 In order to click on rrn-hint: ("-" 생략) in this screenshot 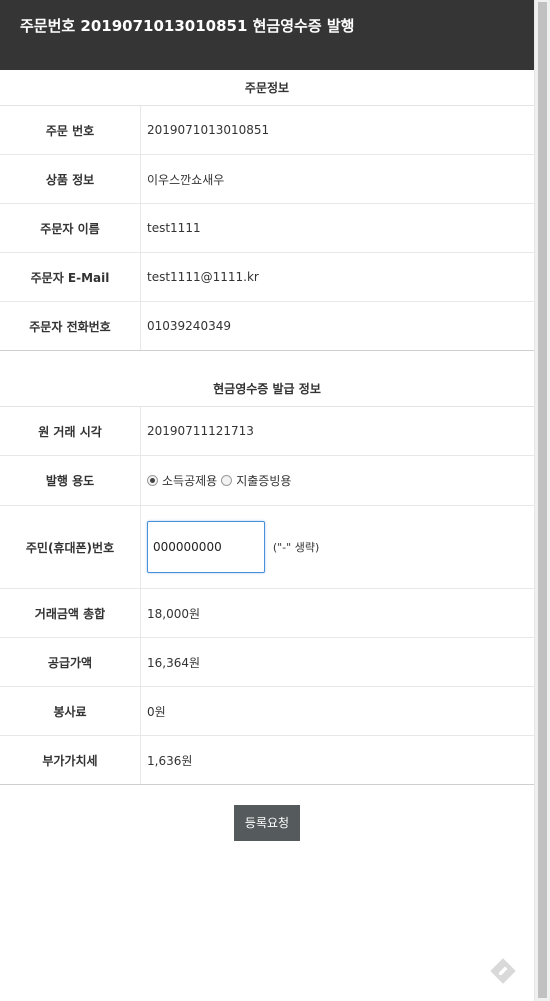, I will do `click(296, 547)`.